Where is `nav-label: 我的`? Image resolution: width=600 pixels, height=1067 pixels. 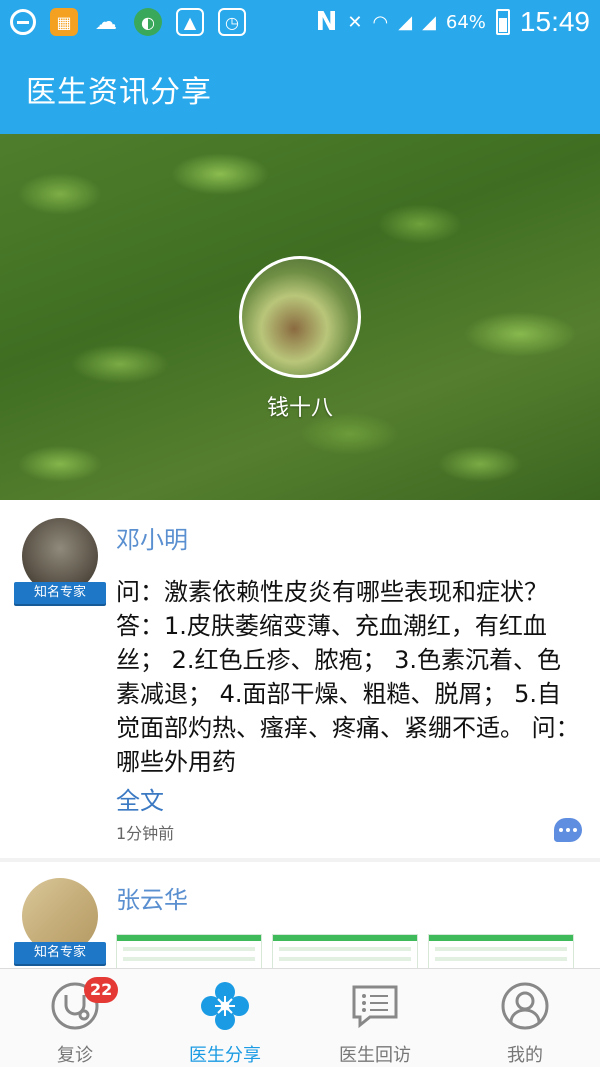
nav-label: 我的 is located at coordinates (525, 1055).